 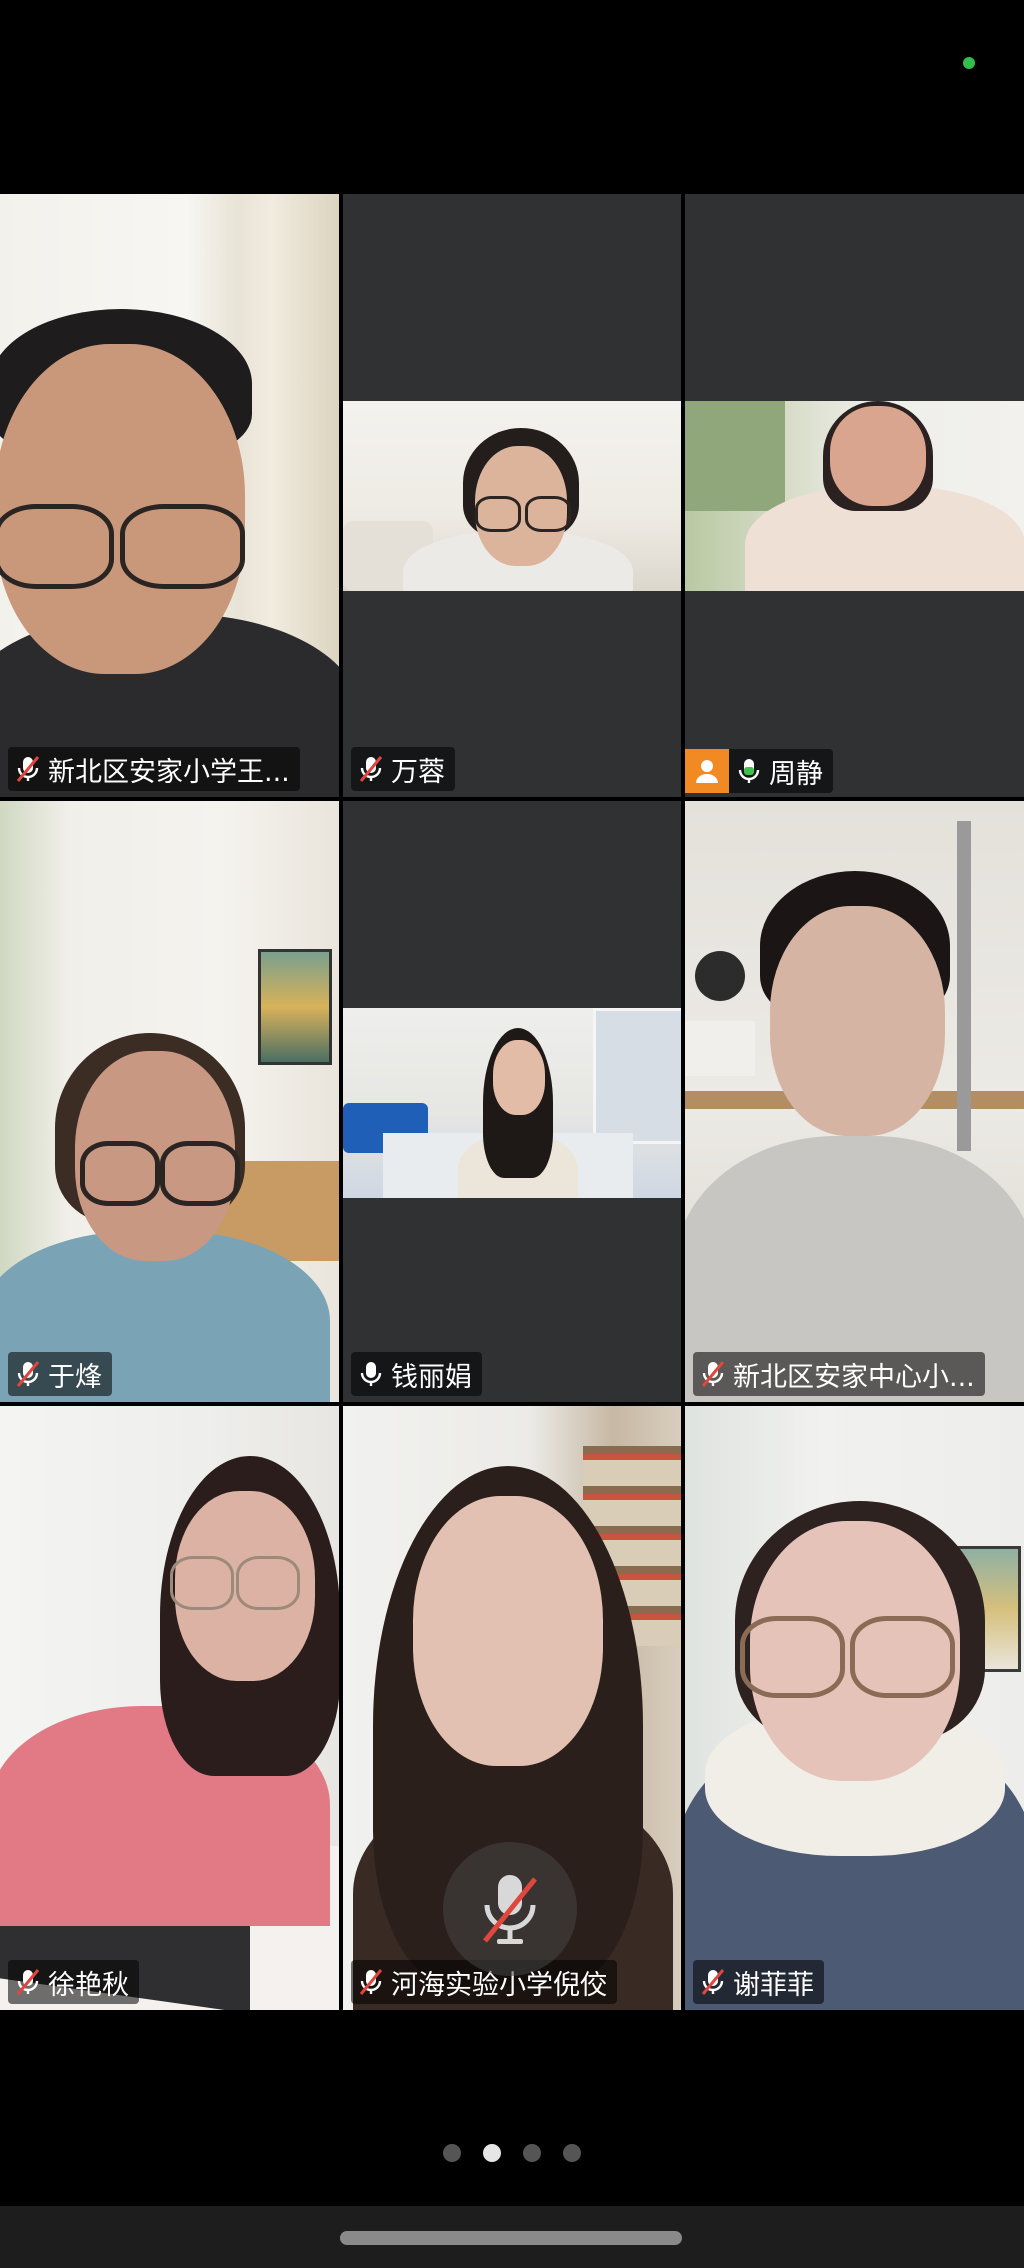 I want to click on participant-tile: 徐艳秋, so click(x=169, y=1708).